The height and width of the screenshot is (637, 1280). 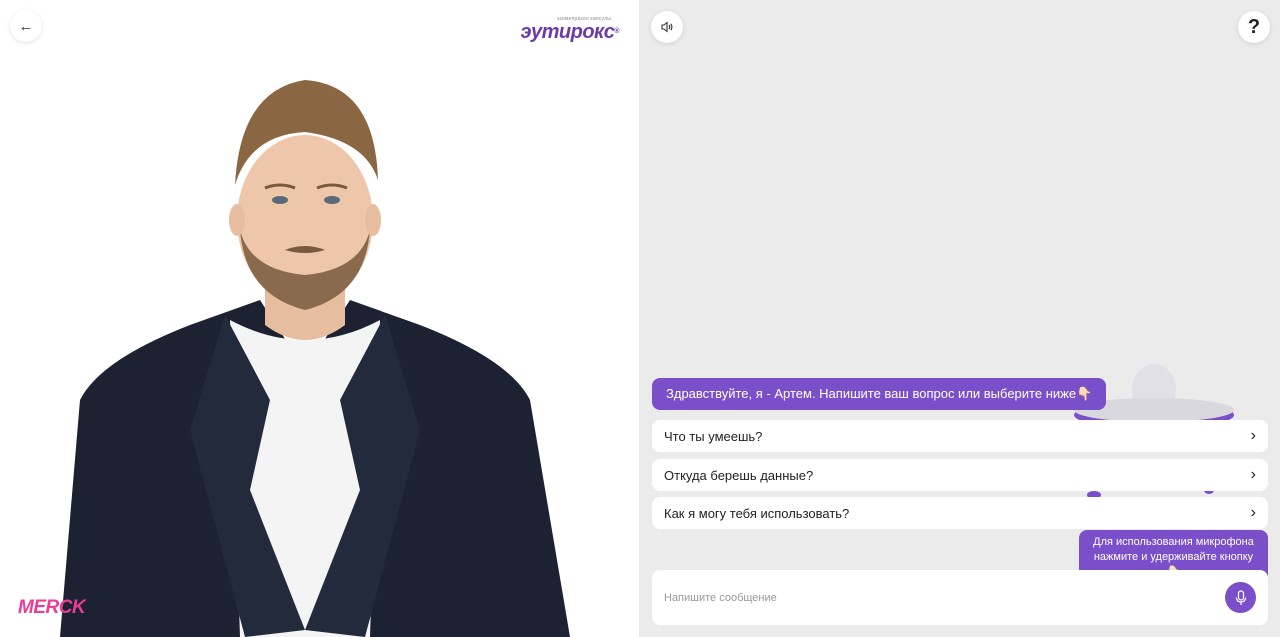 I want to click on help-button: ?, so click(x=1254, y=27).